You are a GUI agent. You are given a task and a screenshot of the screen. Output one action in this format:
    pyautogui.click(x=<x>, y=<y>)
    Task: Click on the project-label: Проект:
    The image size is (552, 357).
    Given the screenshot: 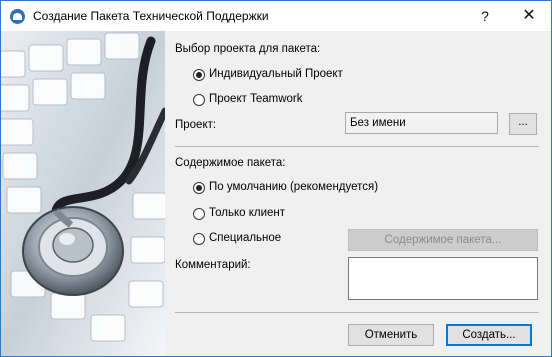 What is the action you would take?
    pyautogui.click(x=196, y=125)
    